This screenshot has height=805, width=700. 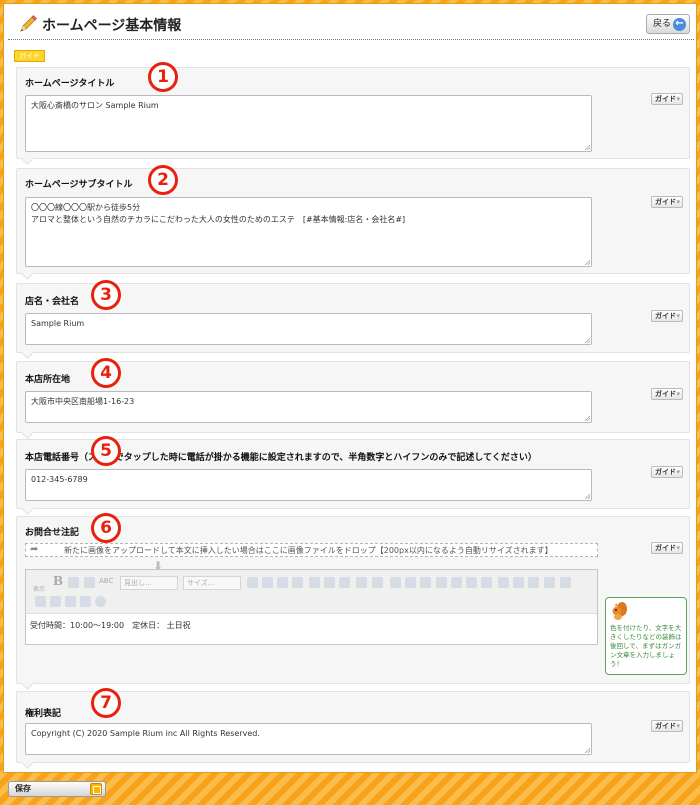 What do you see at coordinates (43, 714) in the screenshot?
I see `section-label: 権利表記` at bounding box center [43, 714].